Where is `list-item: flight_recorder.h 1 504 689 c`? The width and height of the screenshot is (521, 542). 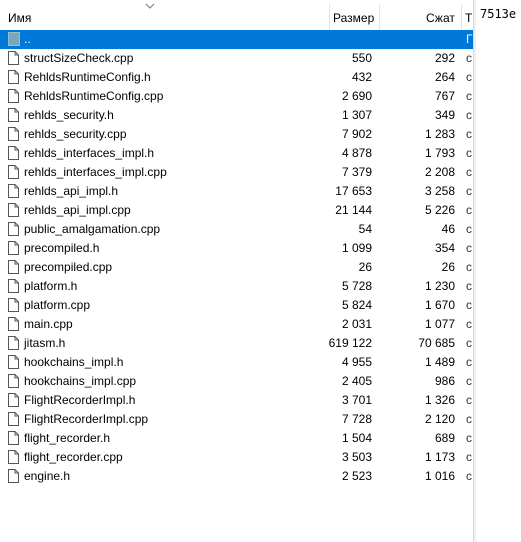
list-item: flight_recorder.h 1 504 689 c is located at coordinates (236, 438).